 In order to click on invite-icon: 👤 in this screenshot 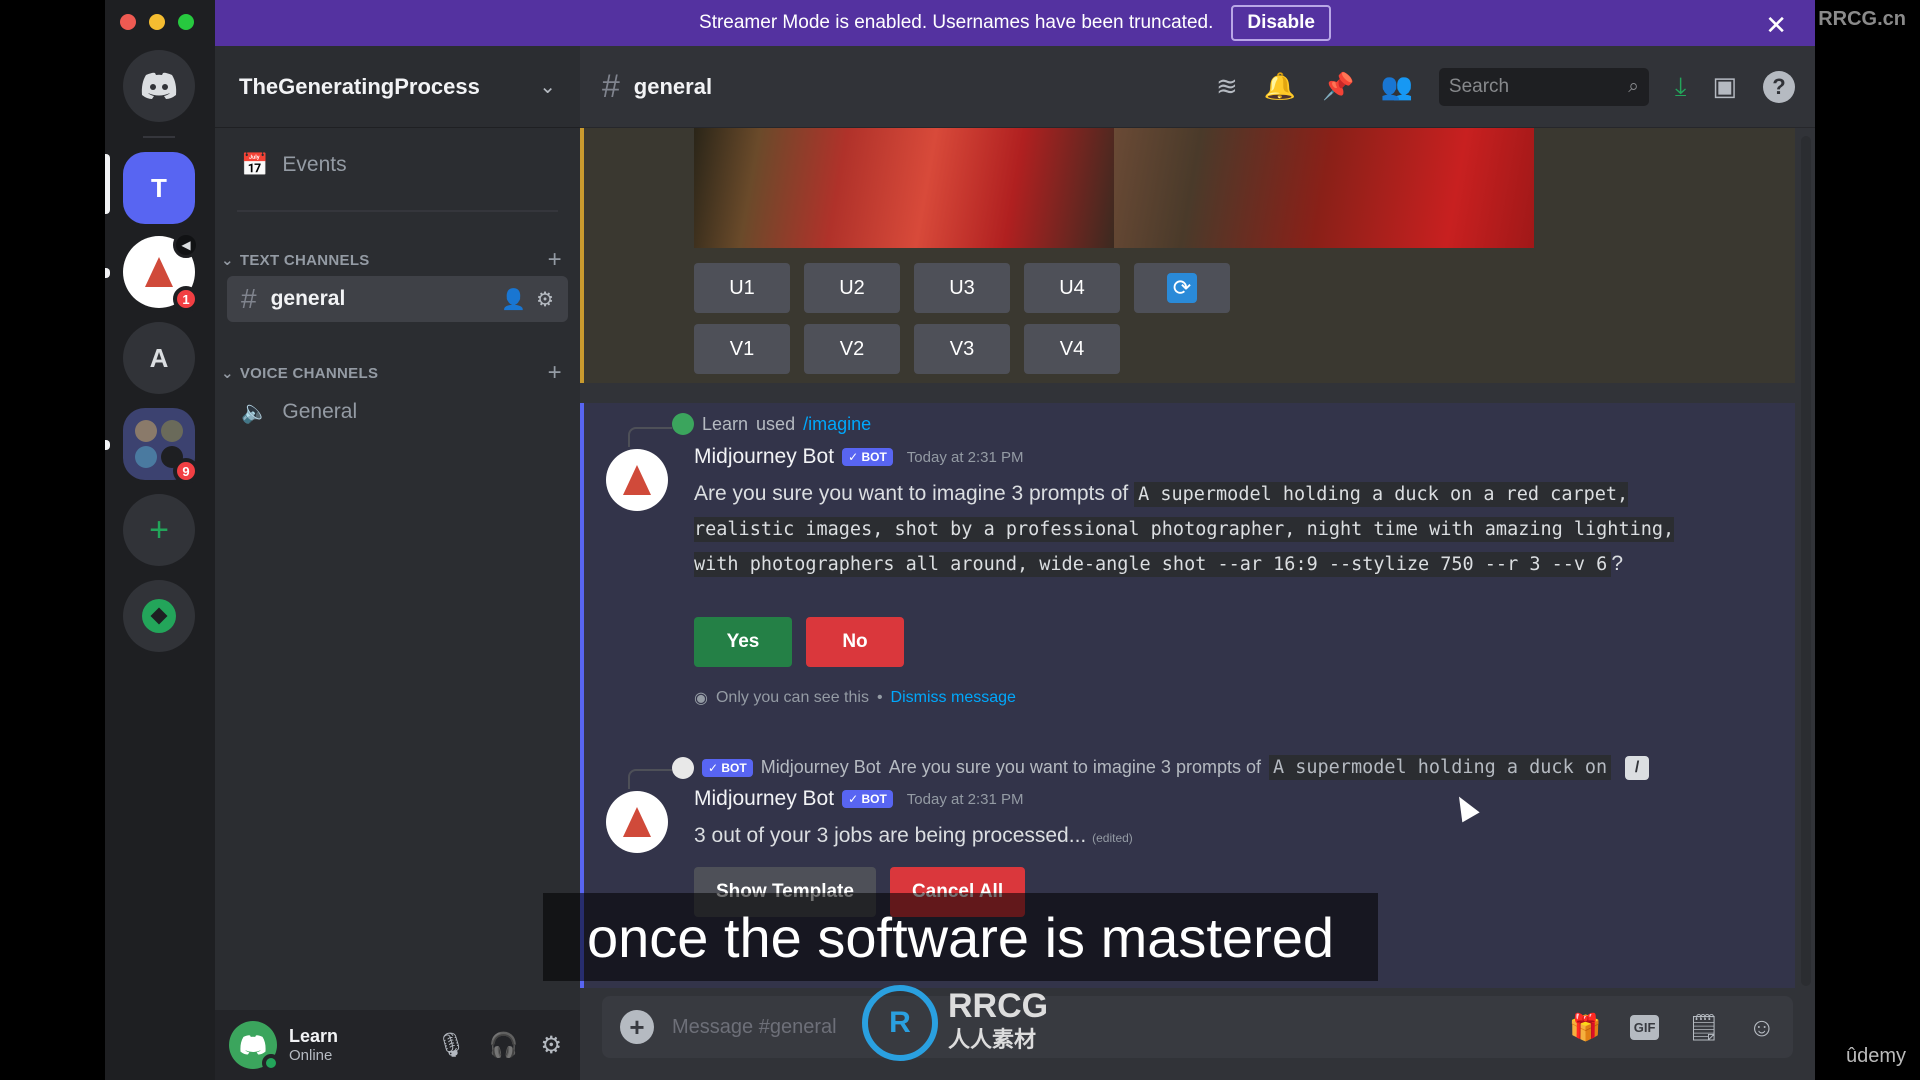, I will do `click(513, 299)`.